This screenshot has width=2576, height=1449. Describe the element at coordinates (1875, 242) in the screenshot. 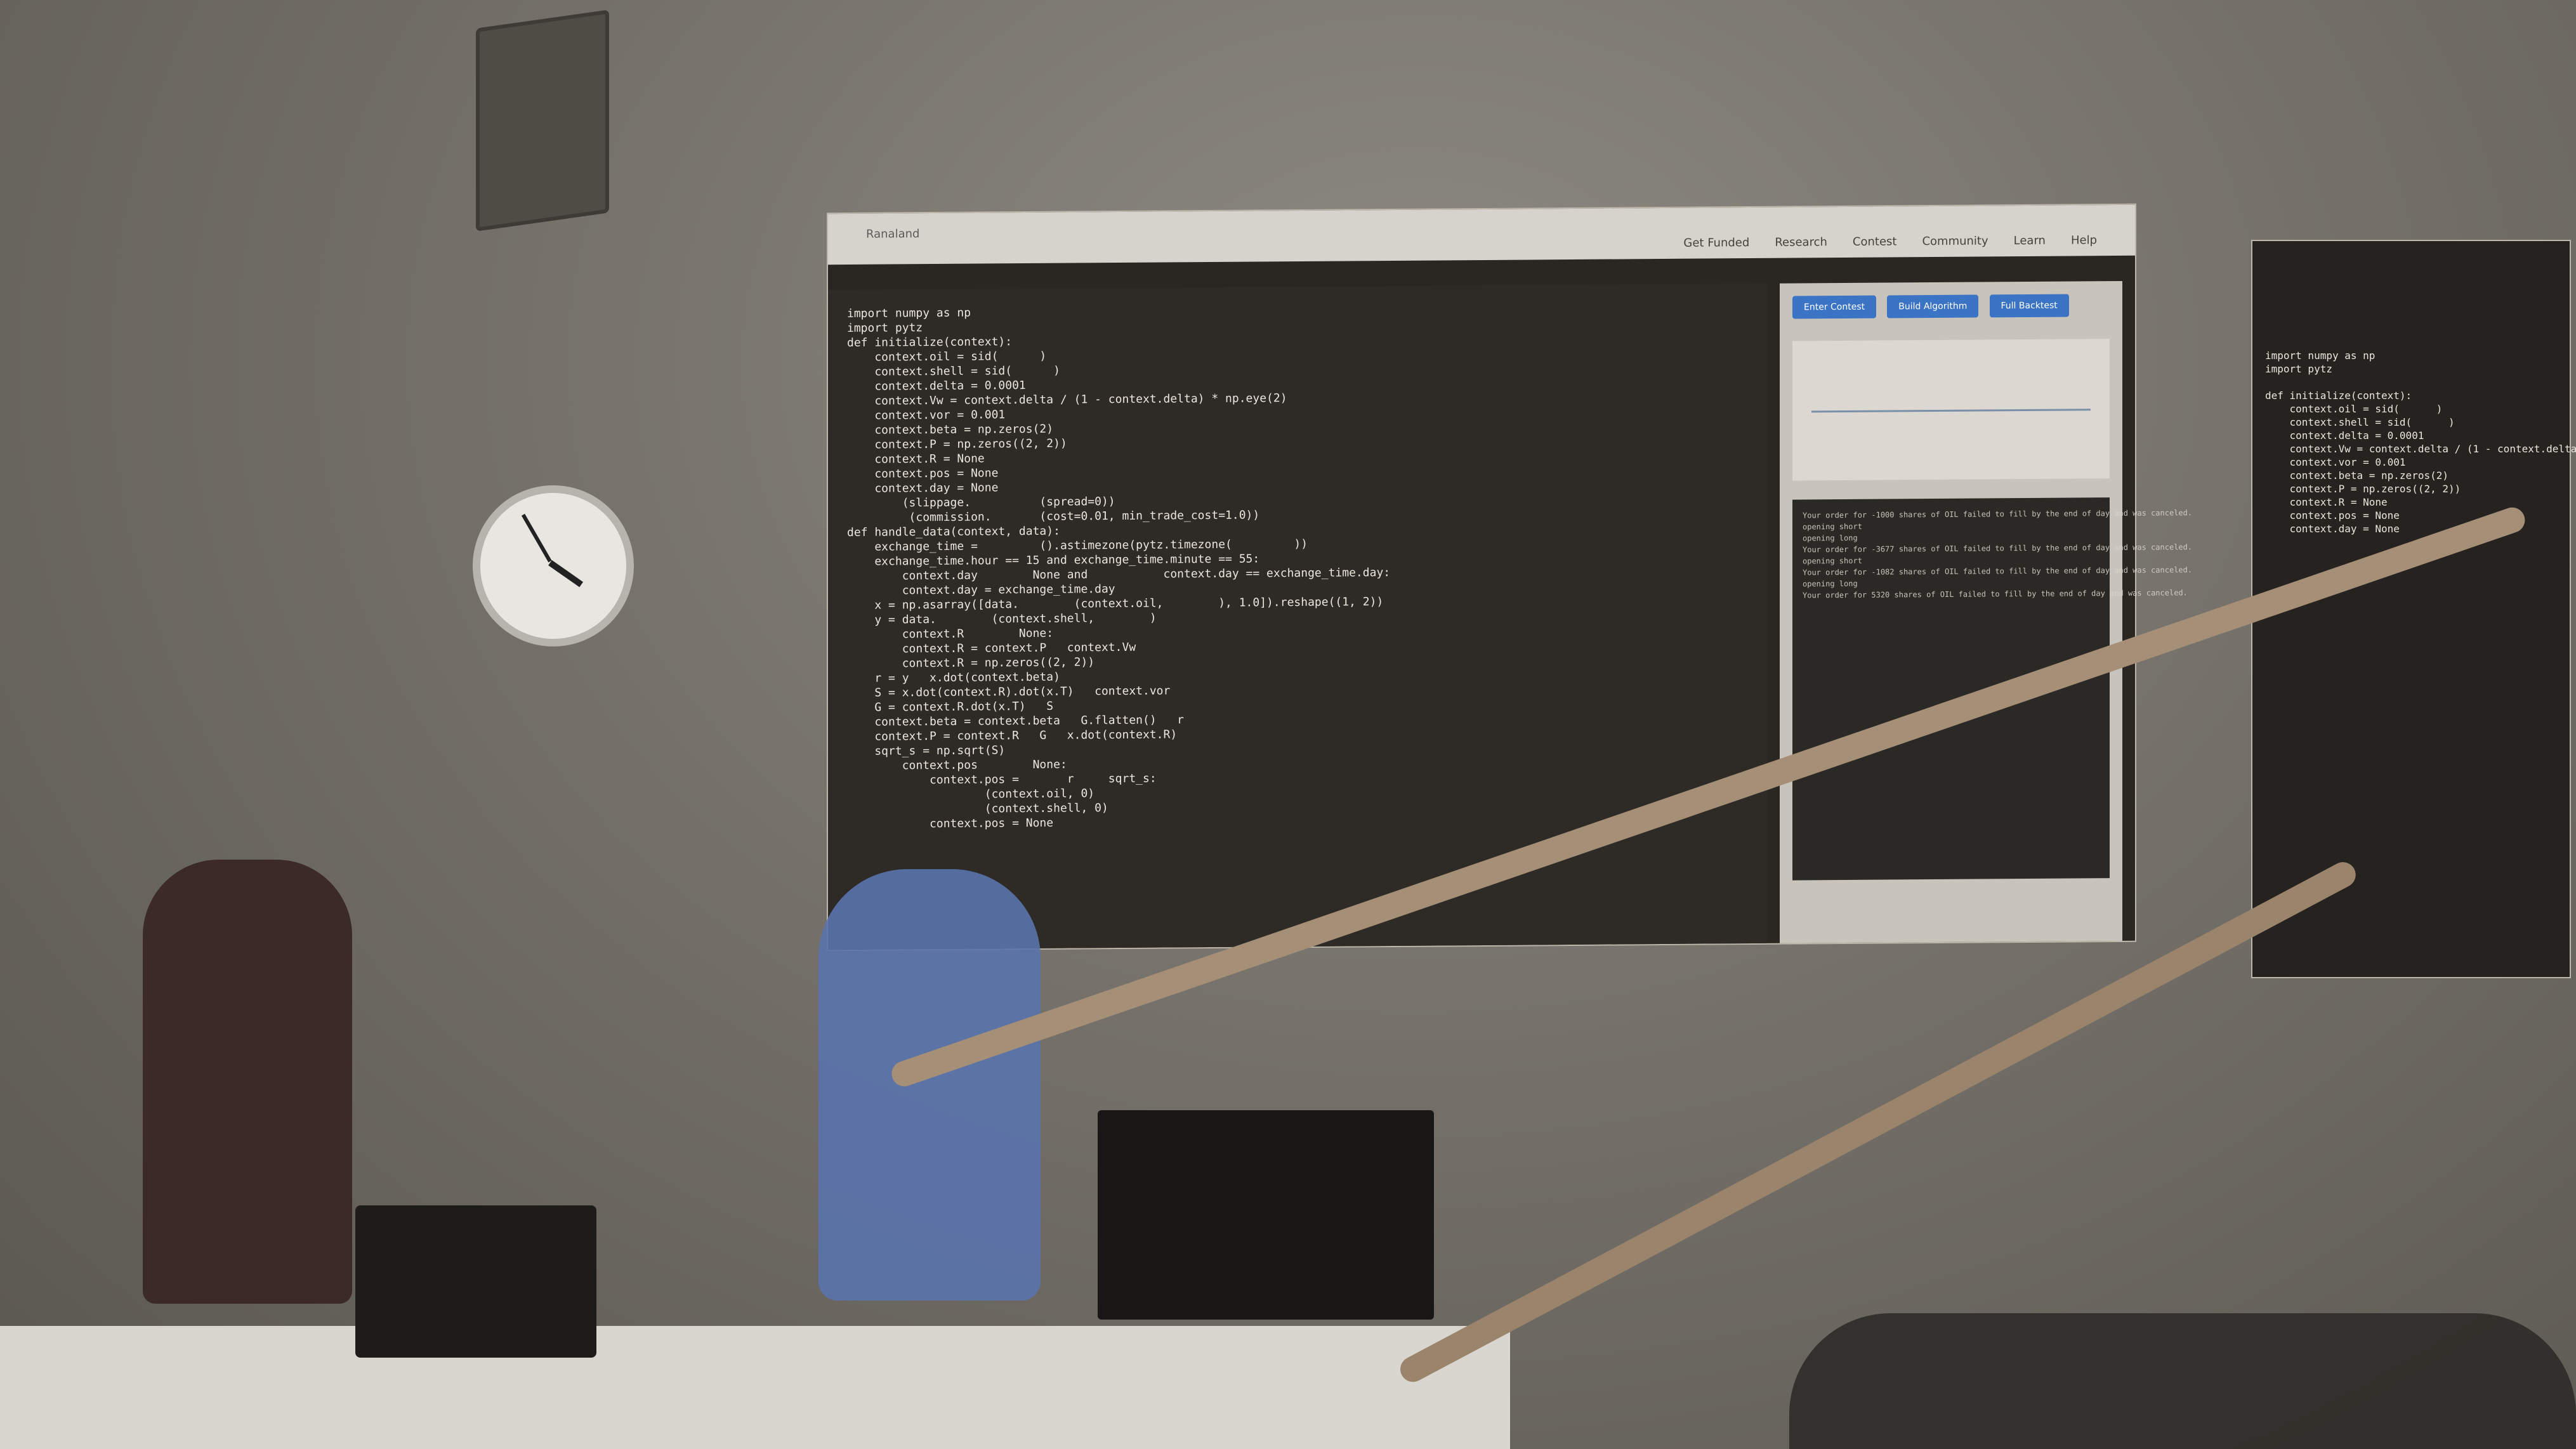

I see `nav-contest: Contest` at that location.